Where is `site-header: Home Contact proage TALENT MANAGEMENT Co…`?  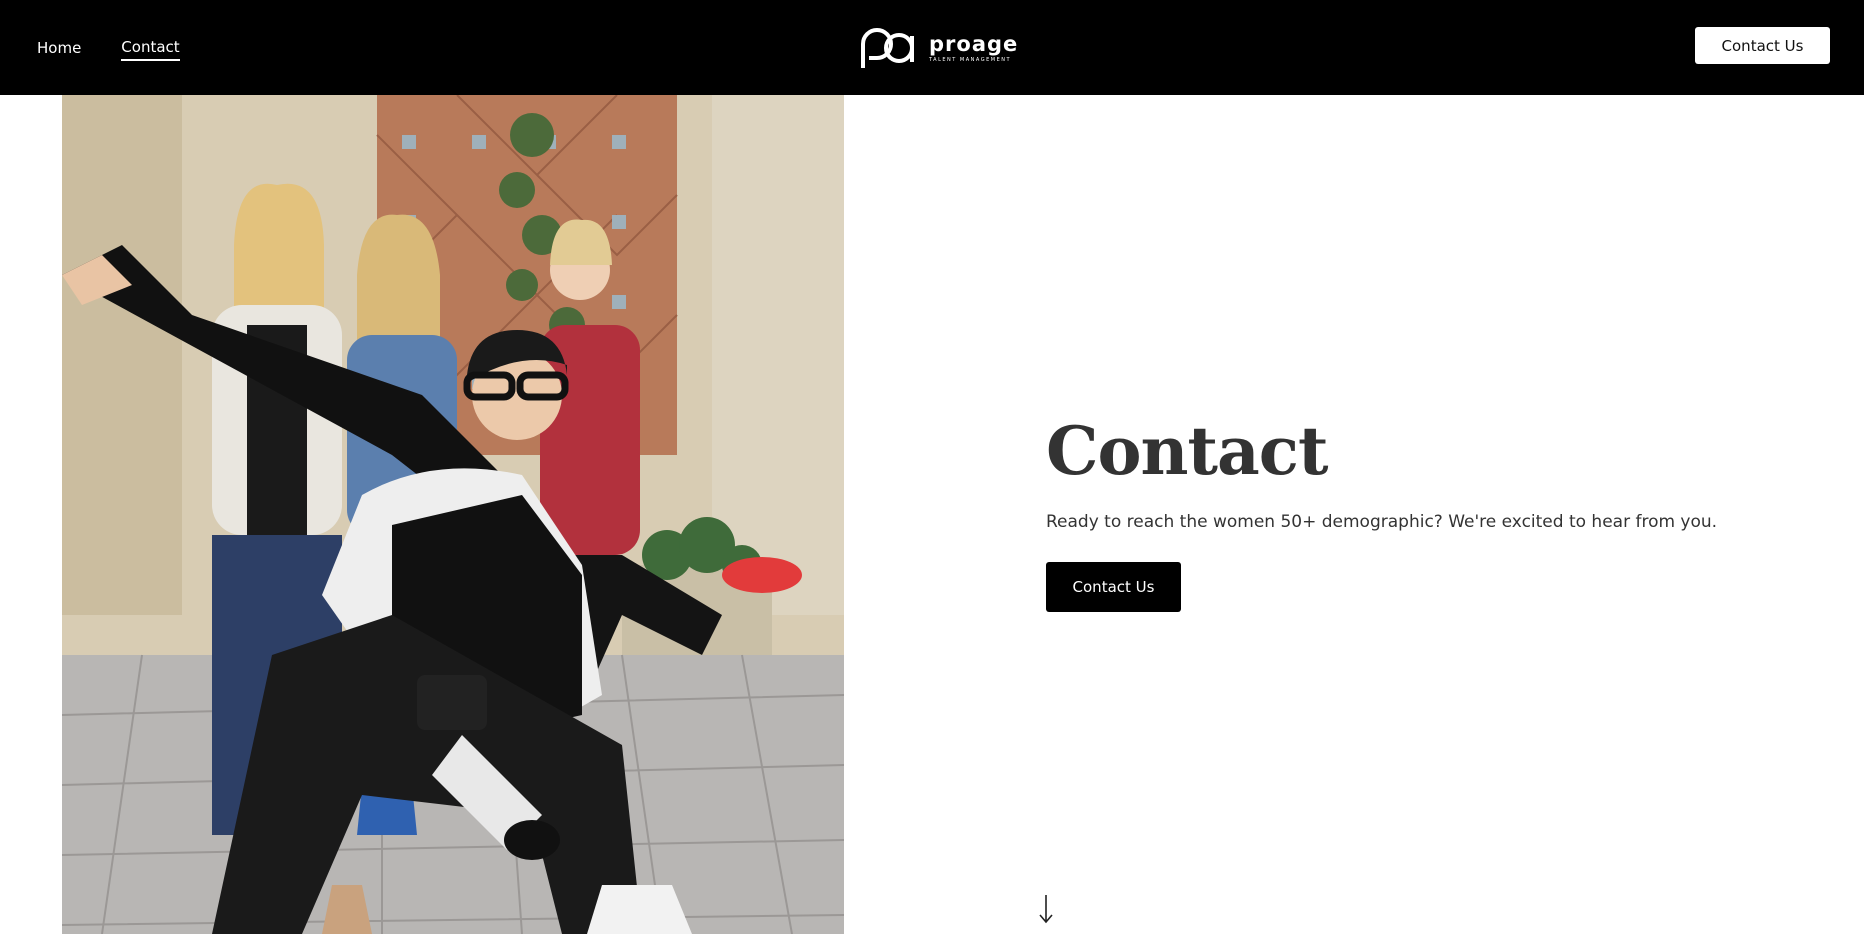
site-header: Home Contact proage TALENT MANAGEMENT Co… is located at coordinates (932, 47).